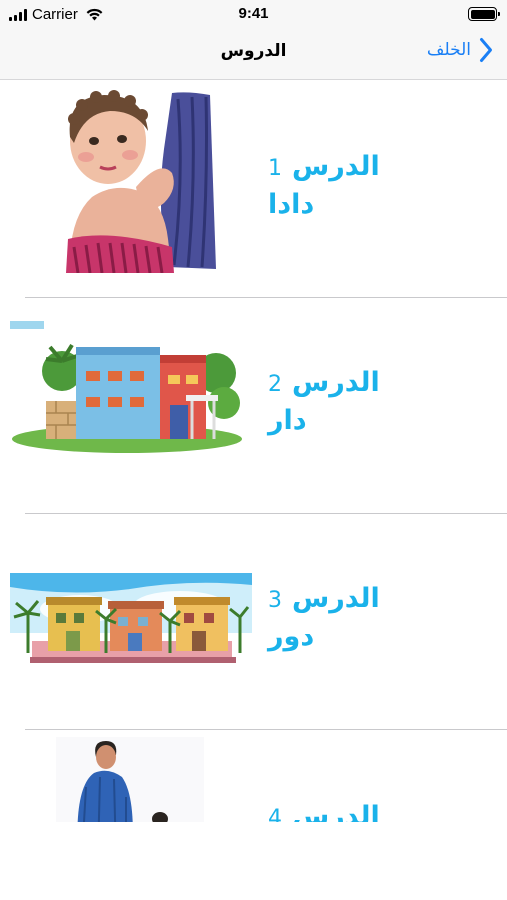  Describe the element at coordinates (448, 50) in the screenshot. I see `back-button-label: الخلف` at that location.